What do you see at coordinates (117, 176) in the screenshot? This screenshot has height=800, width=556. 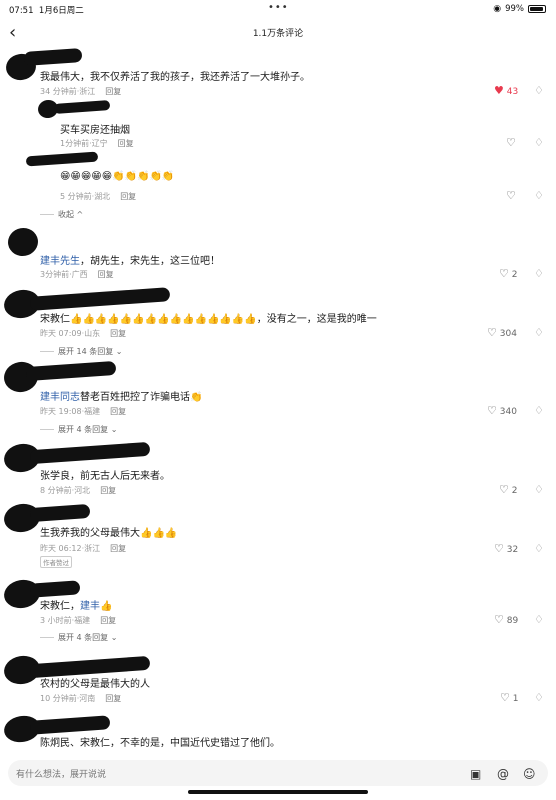 I see `emoji-row: 😁😁😁😁😁👏👏👏👏👏` at bounding box center [117, 176].